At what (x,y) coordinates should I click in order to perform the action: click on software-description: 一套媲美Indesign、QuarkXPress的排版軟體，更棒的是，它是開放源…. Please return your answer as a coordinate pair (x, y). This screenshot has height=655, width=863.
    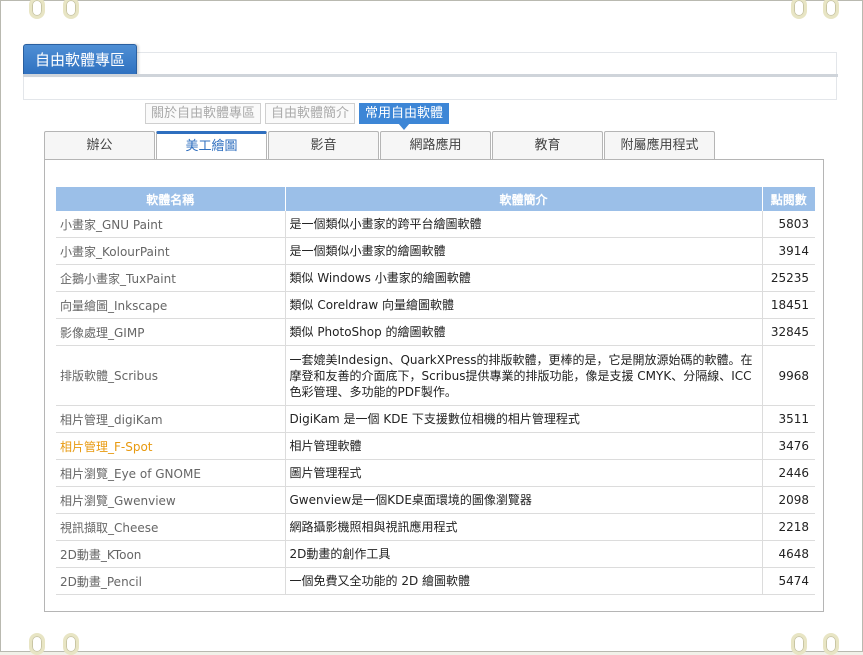
    Looking at the image, I should click on (524, 375).